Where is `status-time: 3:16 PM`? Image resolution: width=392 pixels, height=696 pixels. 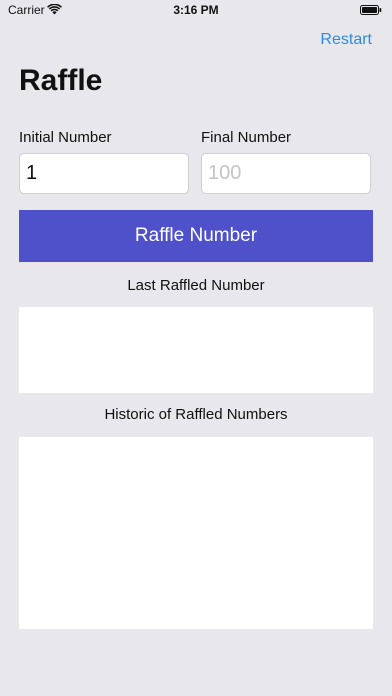 status-time: 3:16 PM is located at coordinates (196, 10).